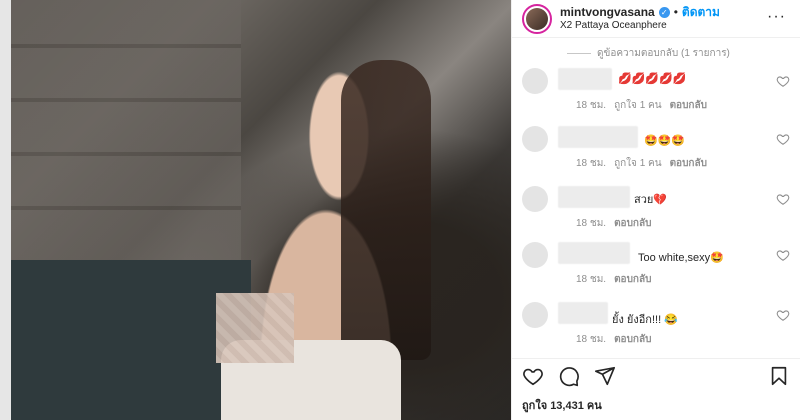 The width and height of the screenshot is (800, 420). I want to click on header-top-row: mintvongvasana ✓ • ติดตาม, so click(640, 12).